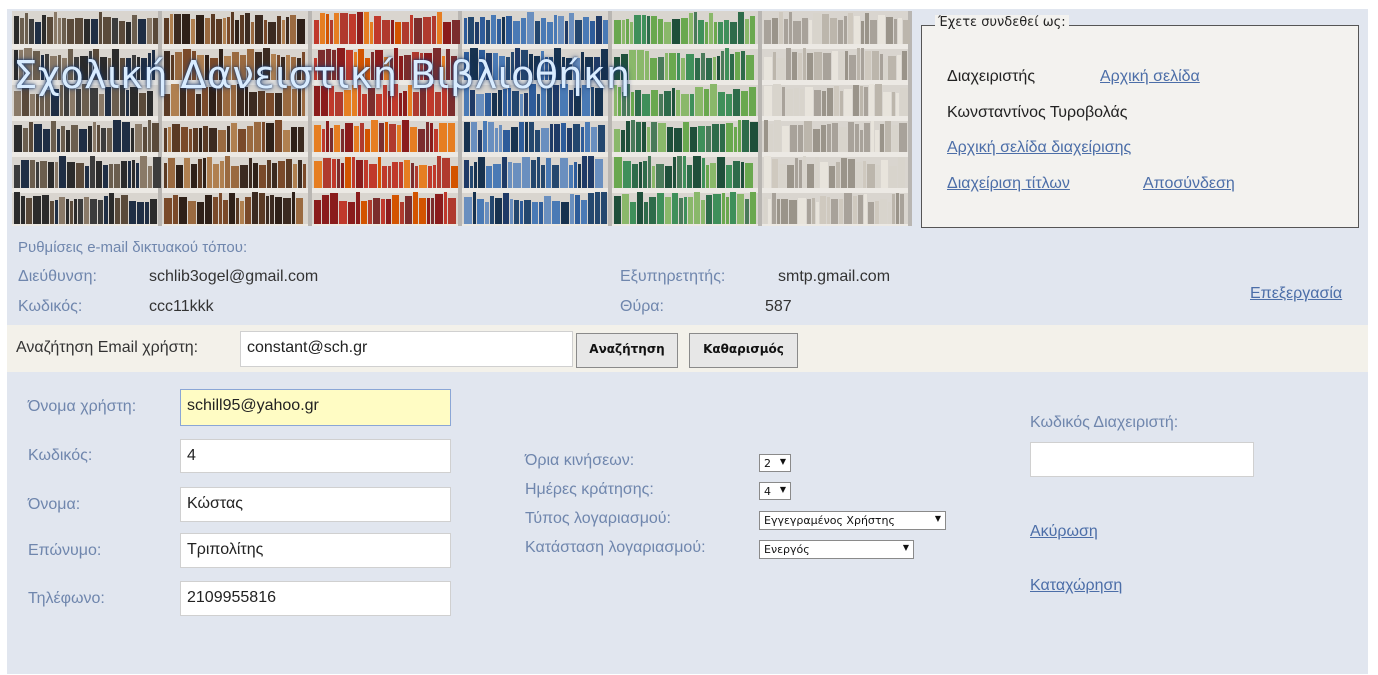  What do you see at coordinates (1039, 148) in the screenshot?
I see `admin-home-link: Αρχική σελίδα διαχείρισης` at bounding box center [1039, 148].